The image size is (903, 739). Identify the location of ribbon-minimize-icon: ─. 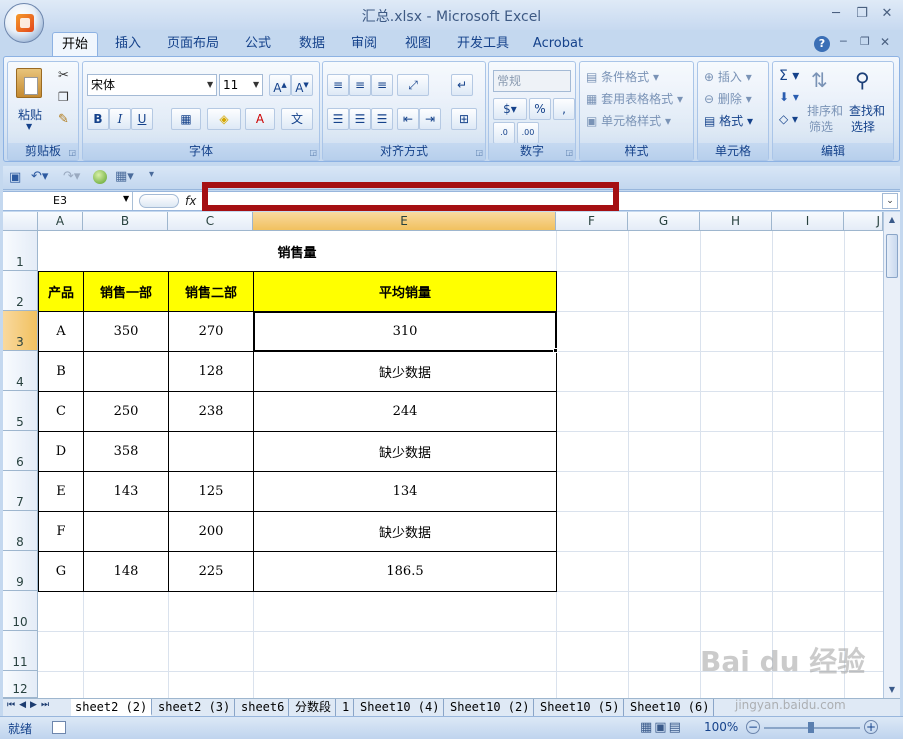
(843, 41).